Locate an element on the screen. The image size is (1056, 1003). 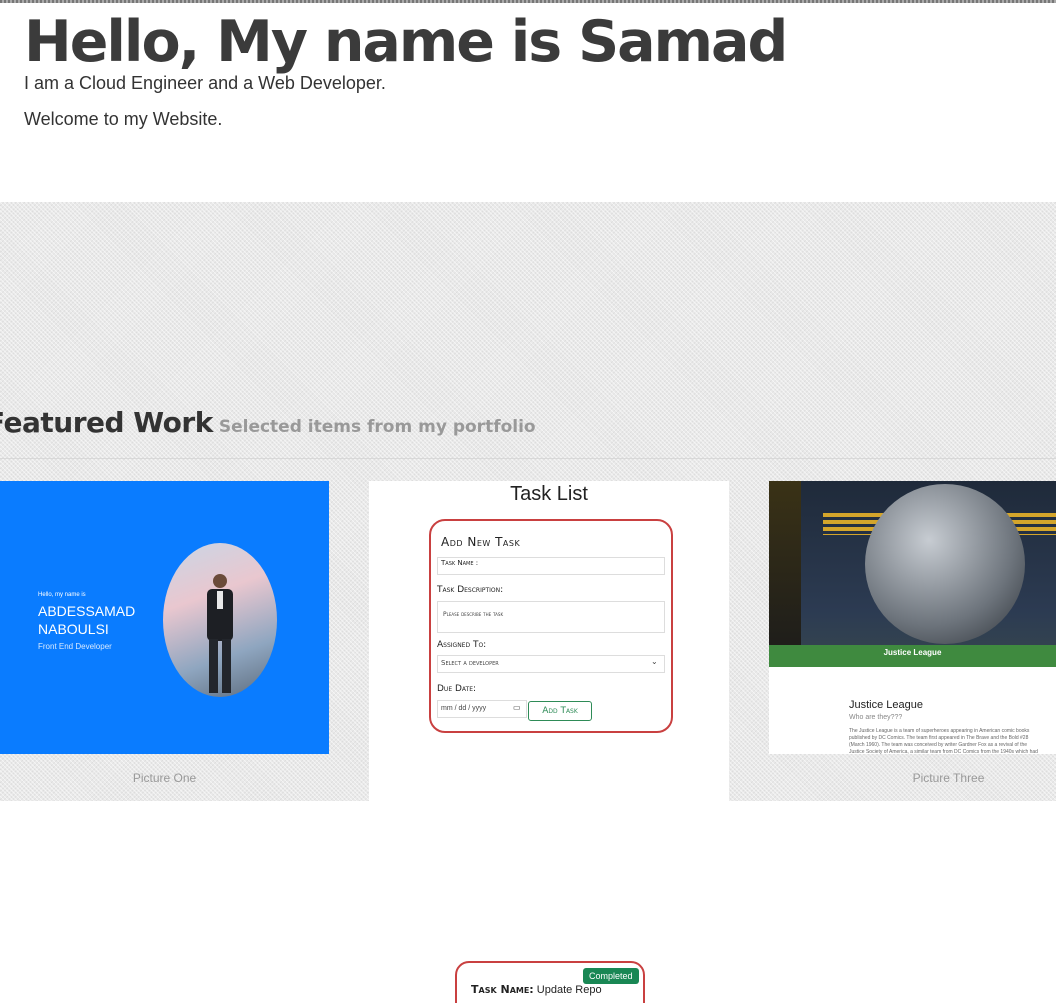
caption-picture-one: Picture One is located at coordinates (164, 778).